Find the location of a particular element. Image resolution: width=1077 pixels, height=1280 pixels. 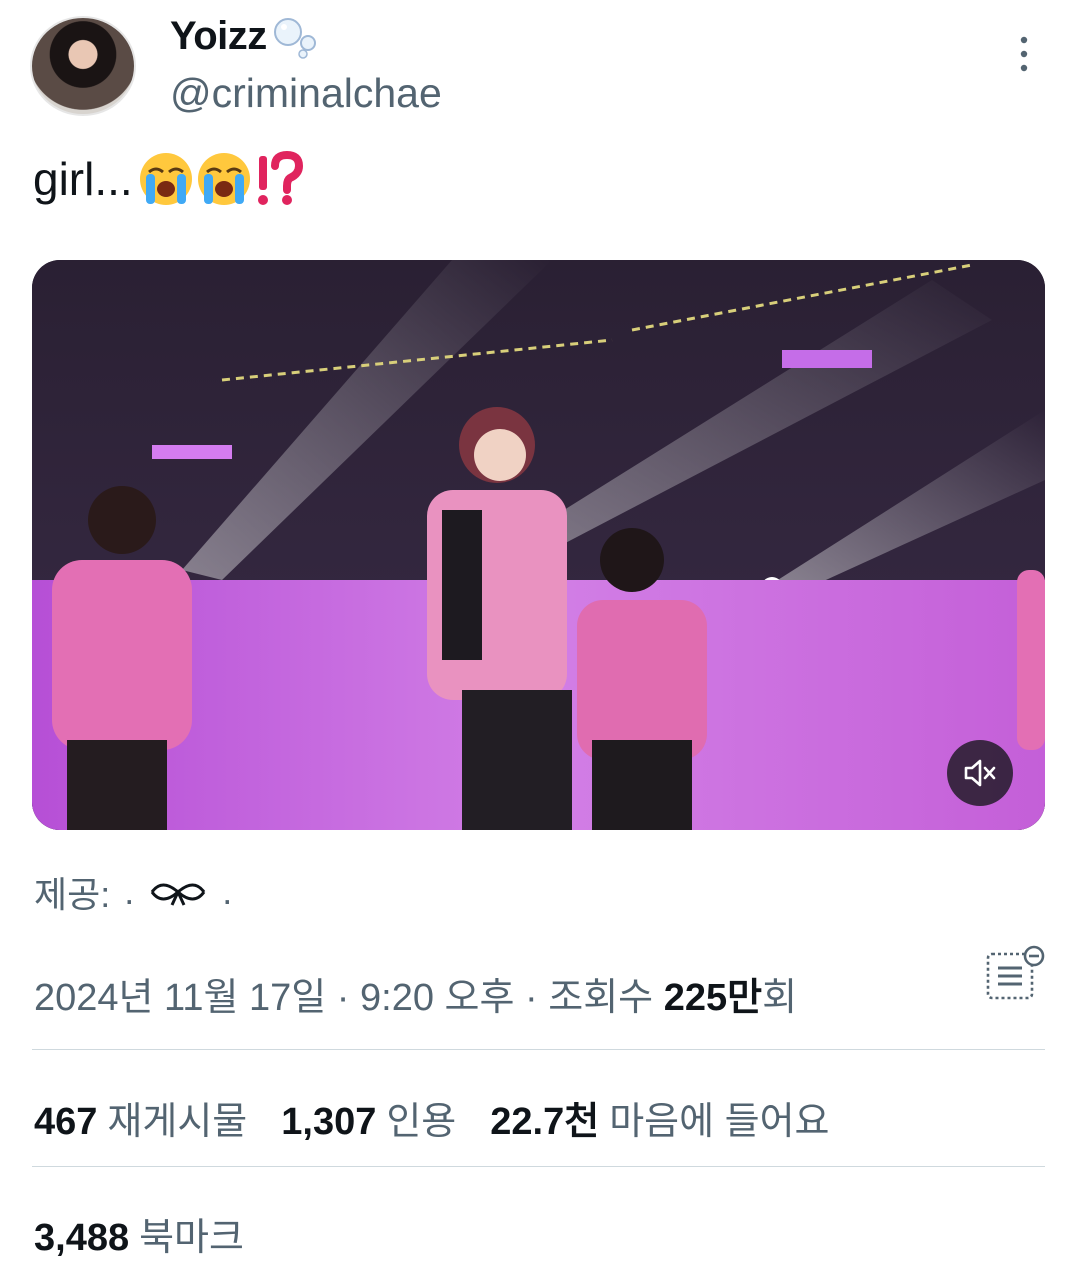

likes-stat: 22.7천 마음에 들어요 is located at coordinates (659, 1117).